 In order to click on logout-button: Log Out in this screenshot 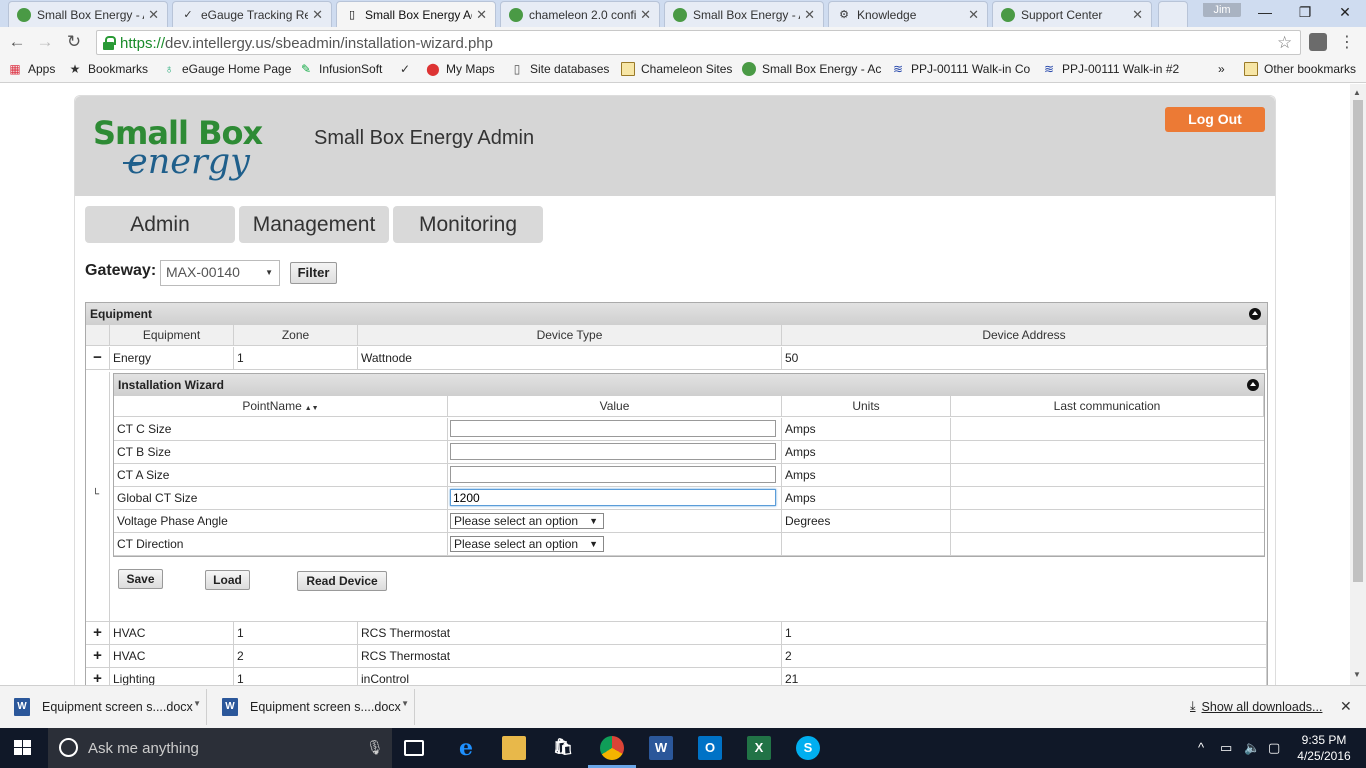, I will do `click(1215, 119)`.